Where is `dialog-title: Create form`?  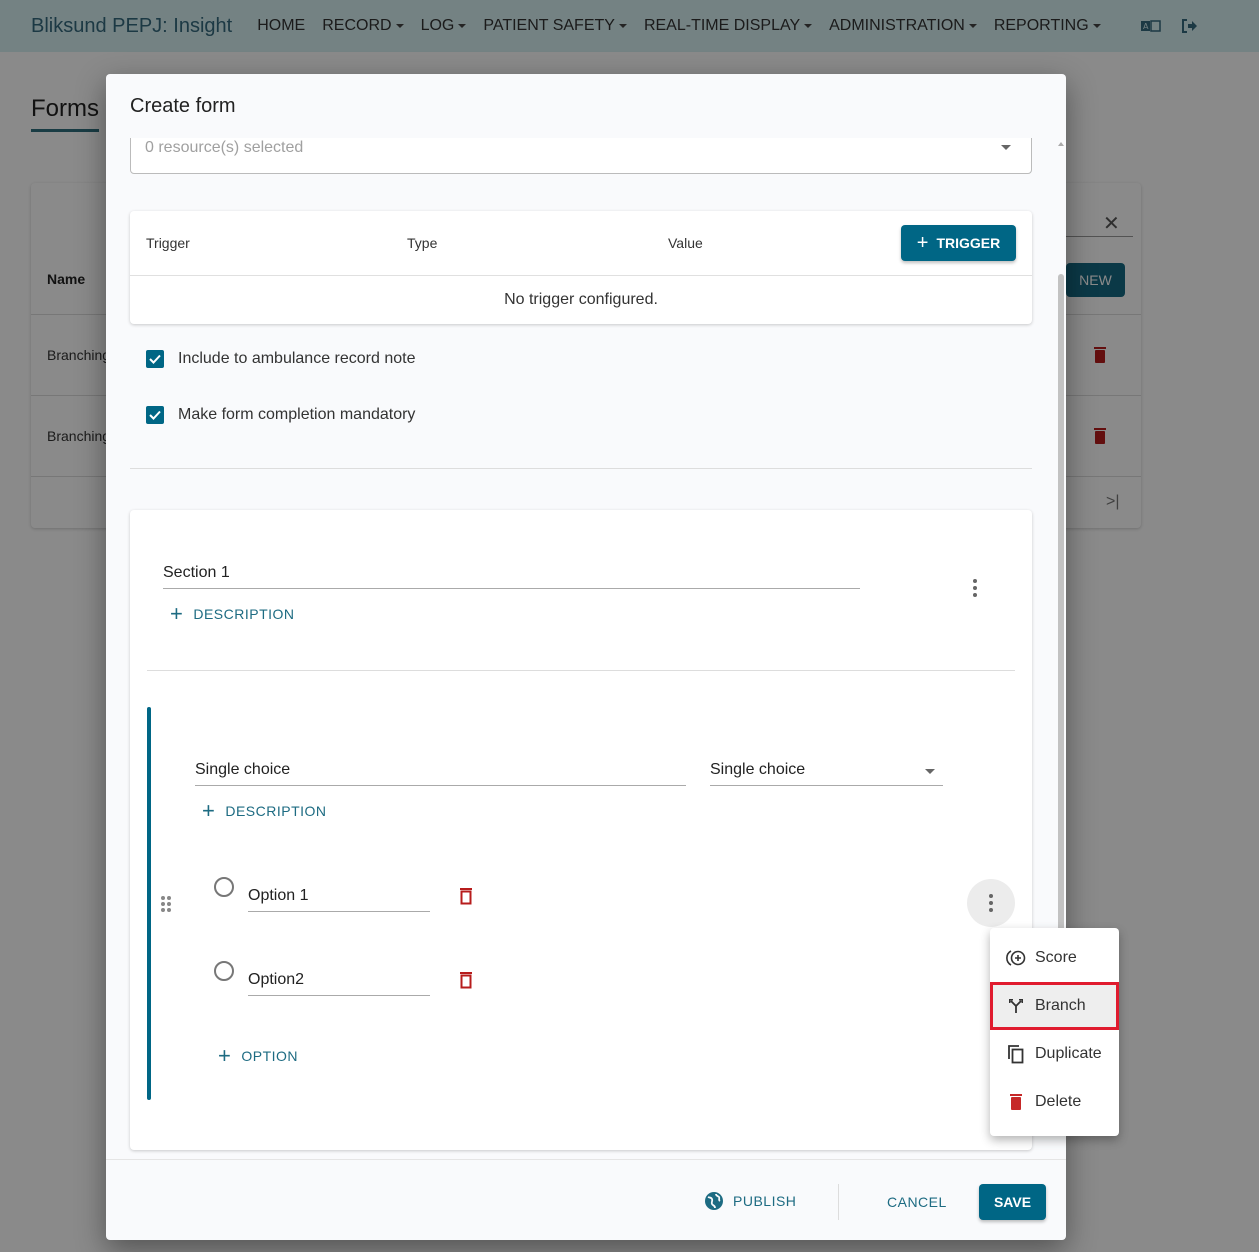
dialog-title: Create form is located at coordinates (183, 106).